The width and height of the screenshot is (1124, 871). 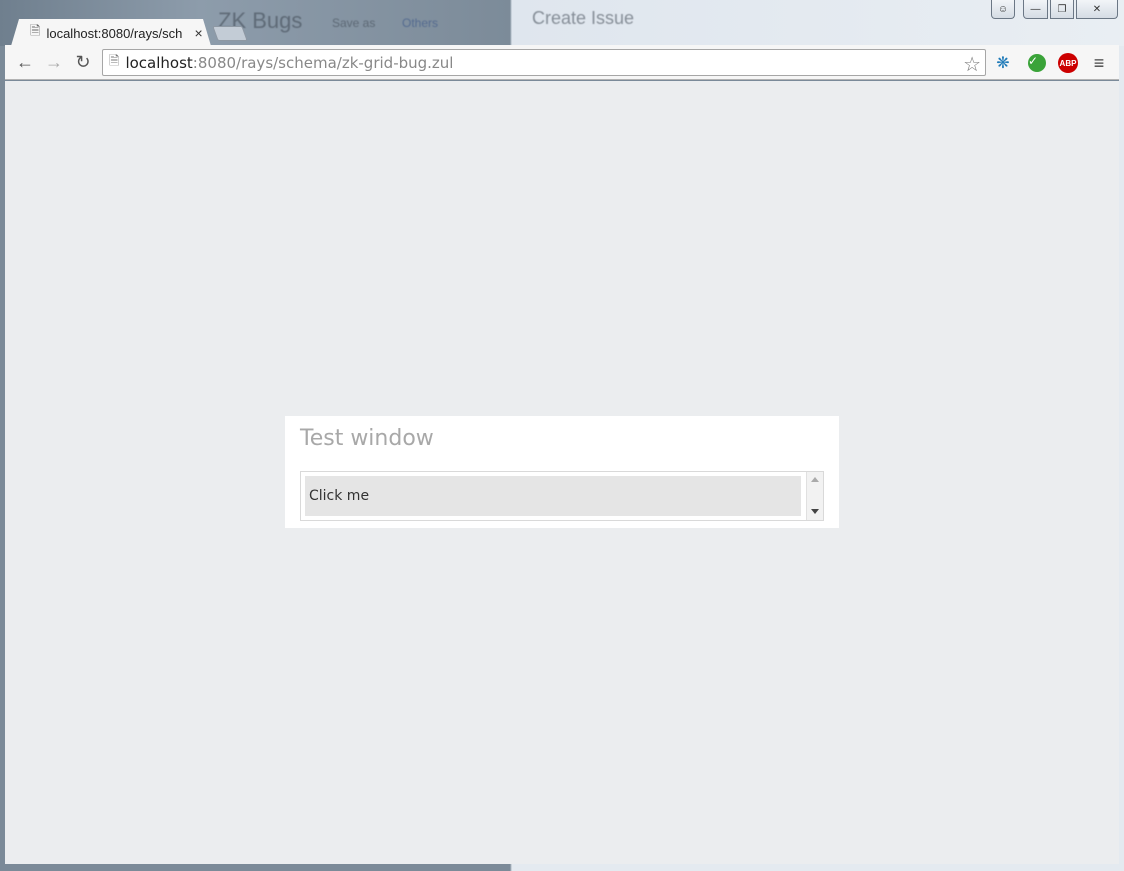 I want to click on hamburger-menu-icon: ≡, so click(x=1099, y=62).